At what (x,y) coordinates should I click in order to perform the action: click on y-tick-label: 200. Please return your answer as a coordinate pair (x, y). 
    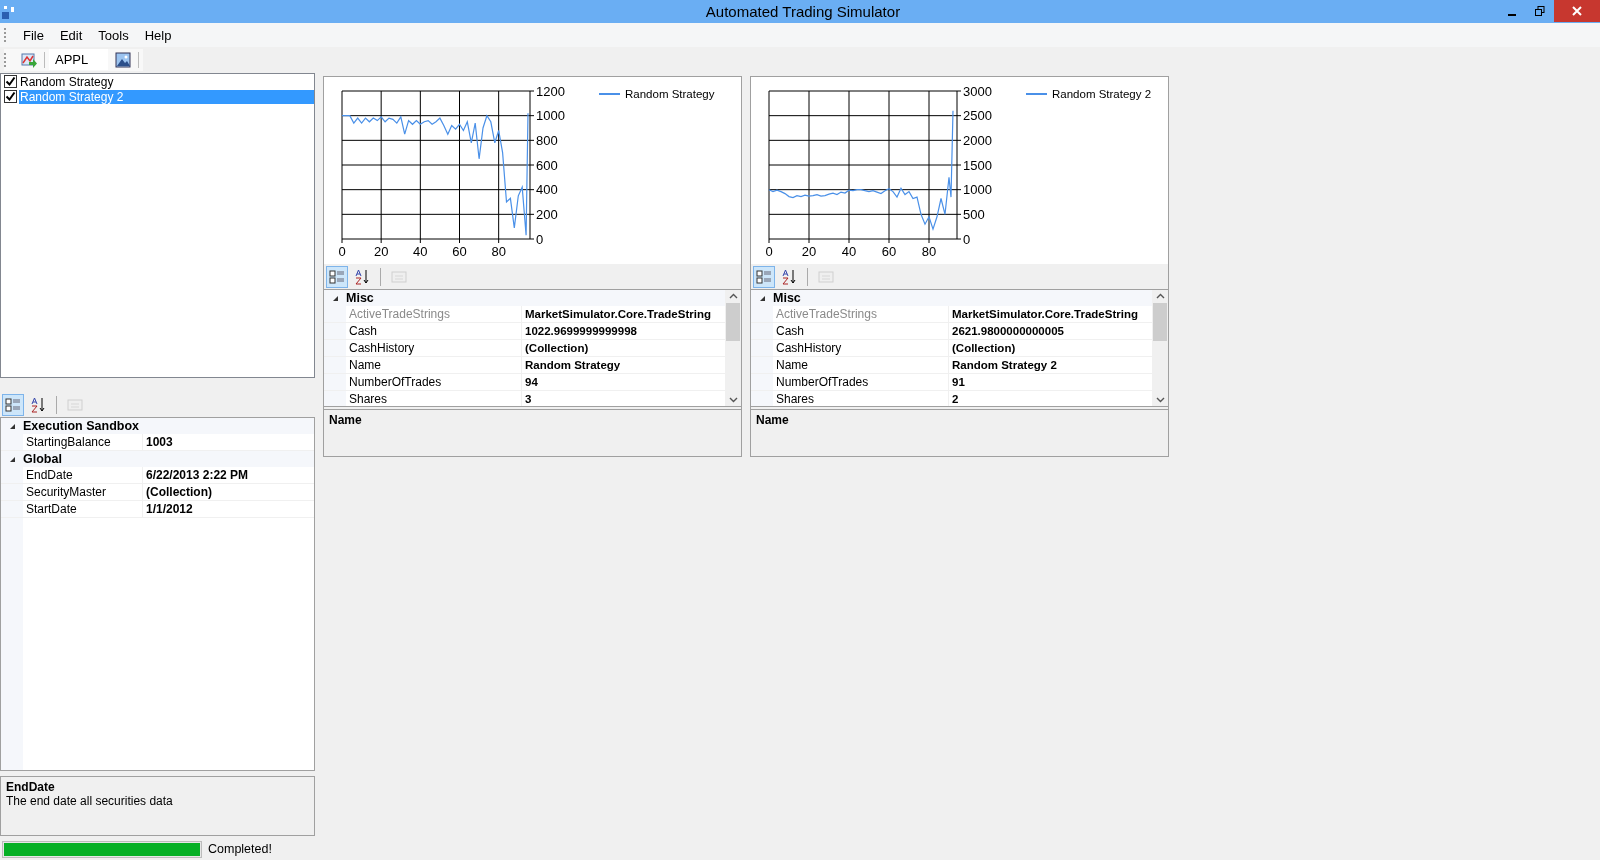
    Looking at the image, I should click on (547, 214).